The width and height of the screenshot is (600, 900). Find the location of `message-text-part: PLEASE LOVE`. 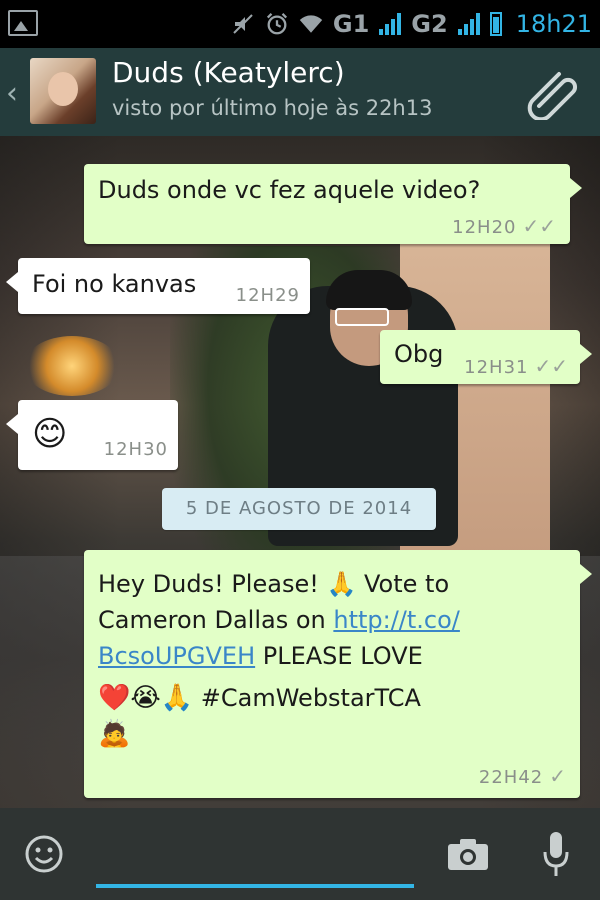

message-text-part: PLEASE LOVE is located at coordinates (339, 656).